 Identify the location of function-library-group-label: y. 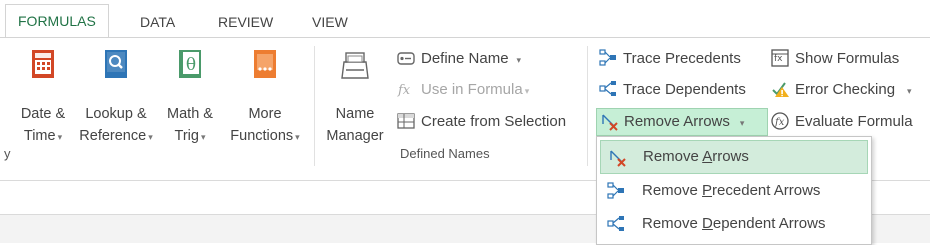
(7, 153).